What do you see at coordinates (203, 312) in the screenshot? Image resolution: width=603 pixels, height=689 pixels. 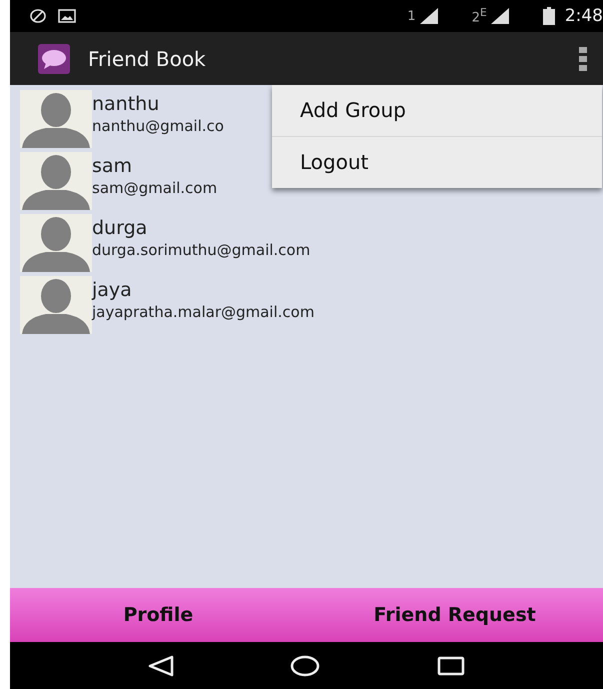 I see `contact-email: jayapratha.malar@gmail.com` at bounding box center [203, 312].